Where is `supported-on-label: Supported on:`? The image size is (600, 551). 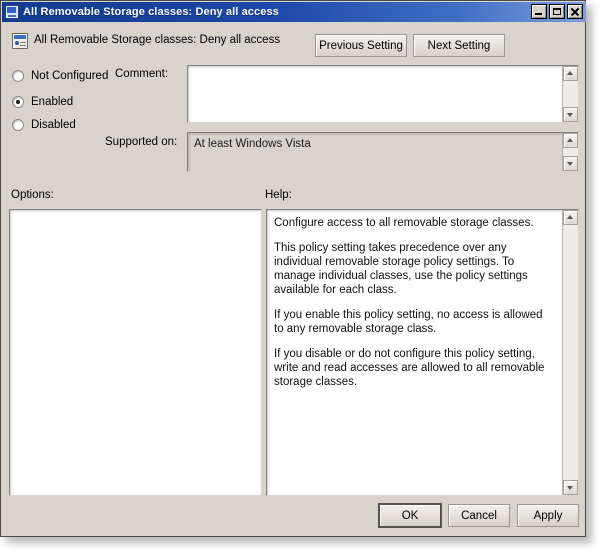 supported-on-label: Supported on: is located at coordinates (141, 142).